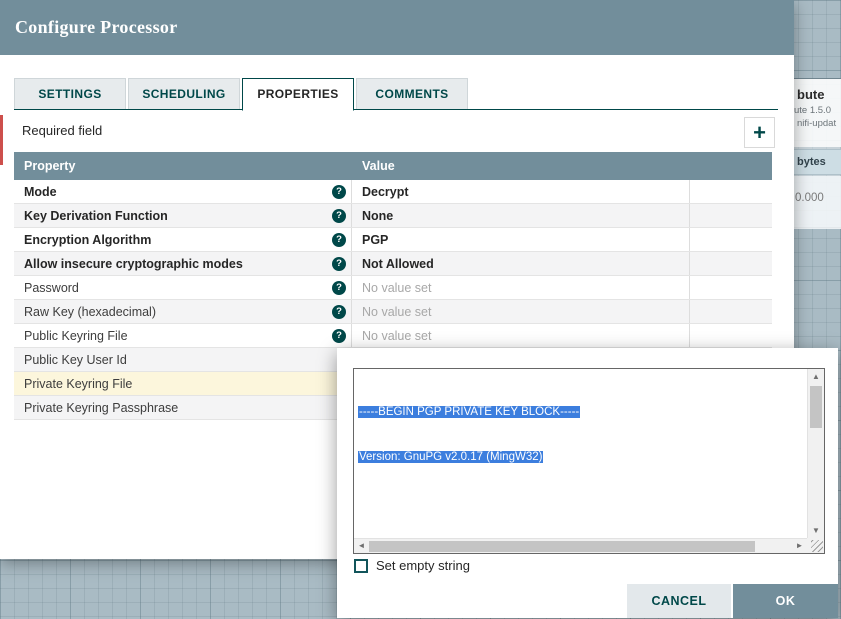 The image size is (841, 619). I want to click on tab-properties: PROPERTIES, so click(298, 94).